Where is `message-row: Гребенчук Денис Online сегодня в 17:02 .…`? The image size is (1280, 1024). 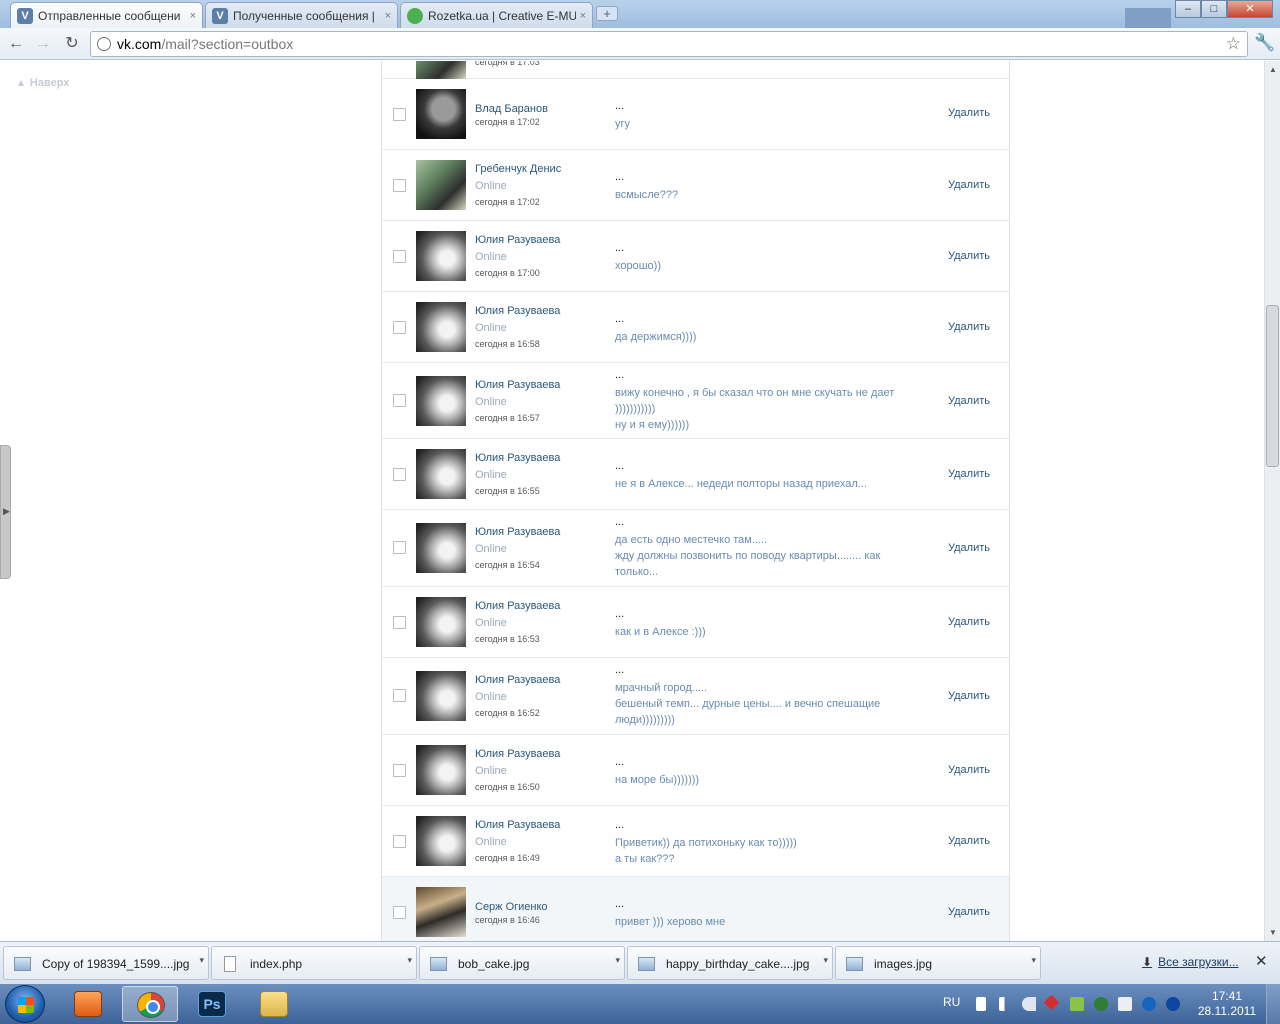 message-row: Гребенчук Денис Online сегодня в 17:02 .… is located at coordinates (695, 185).